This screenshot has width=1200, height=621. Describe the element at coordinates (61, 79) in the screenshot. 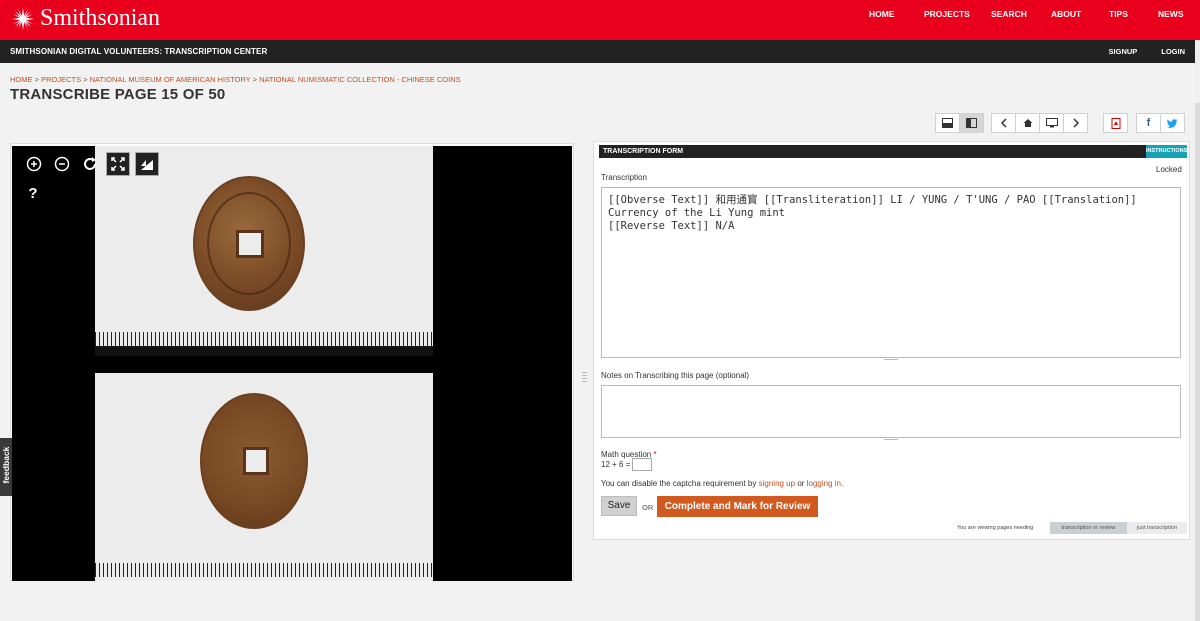

I see `breadcrumb-projects: PROJECTS` at that location.